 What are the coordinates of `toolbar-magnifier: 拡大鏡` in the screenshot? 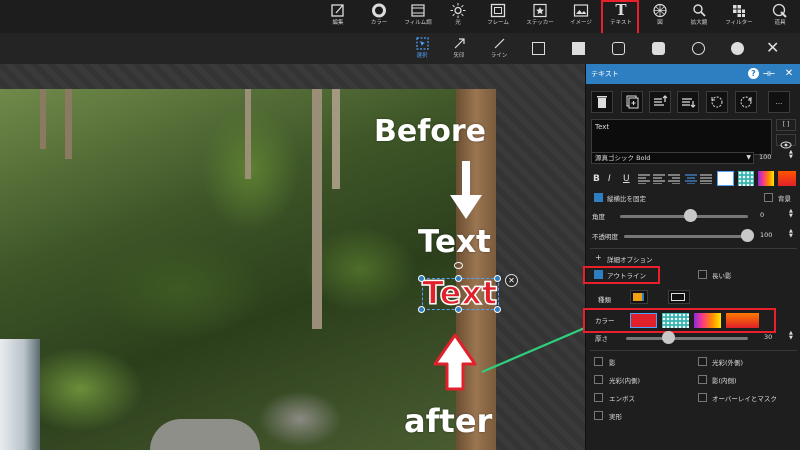 It's located at (699, 16).